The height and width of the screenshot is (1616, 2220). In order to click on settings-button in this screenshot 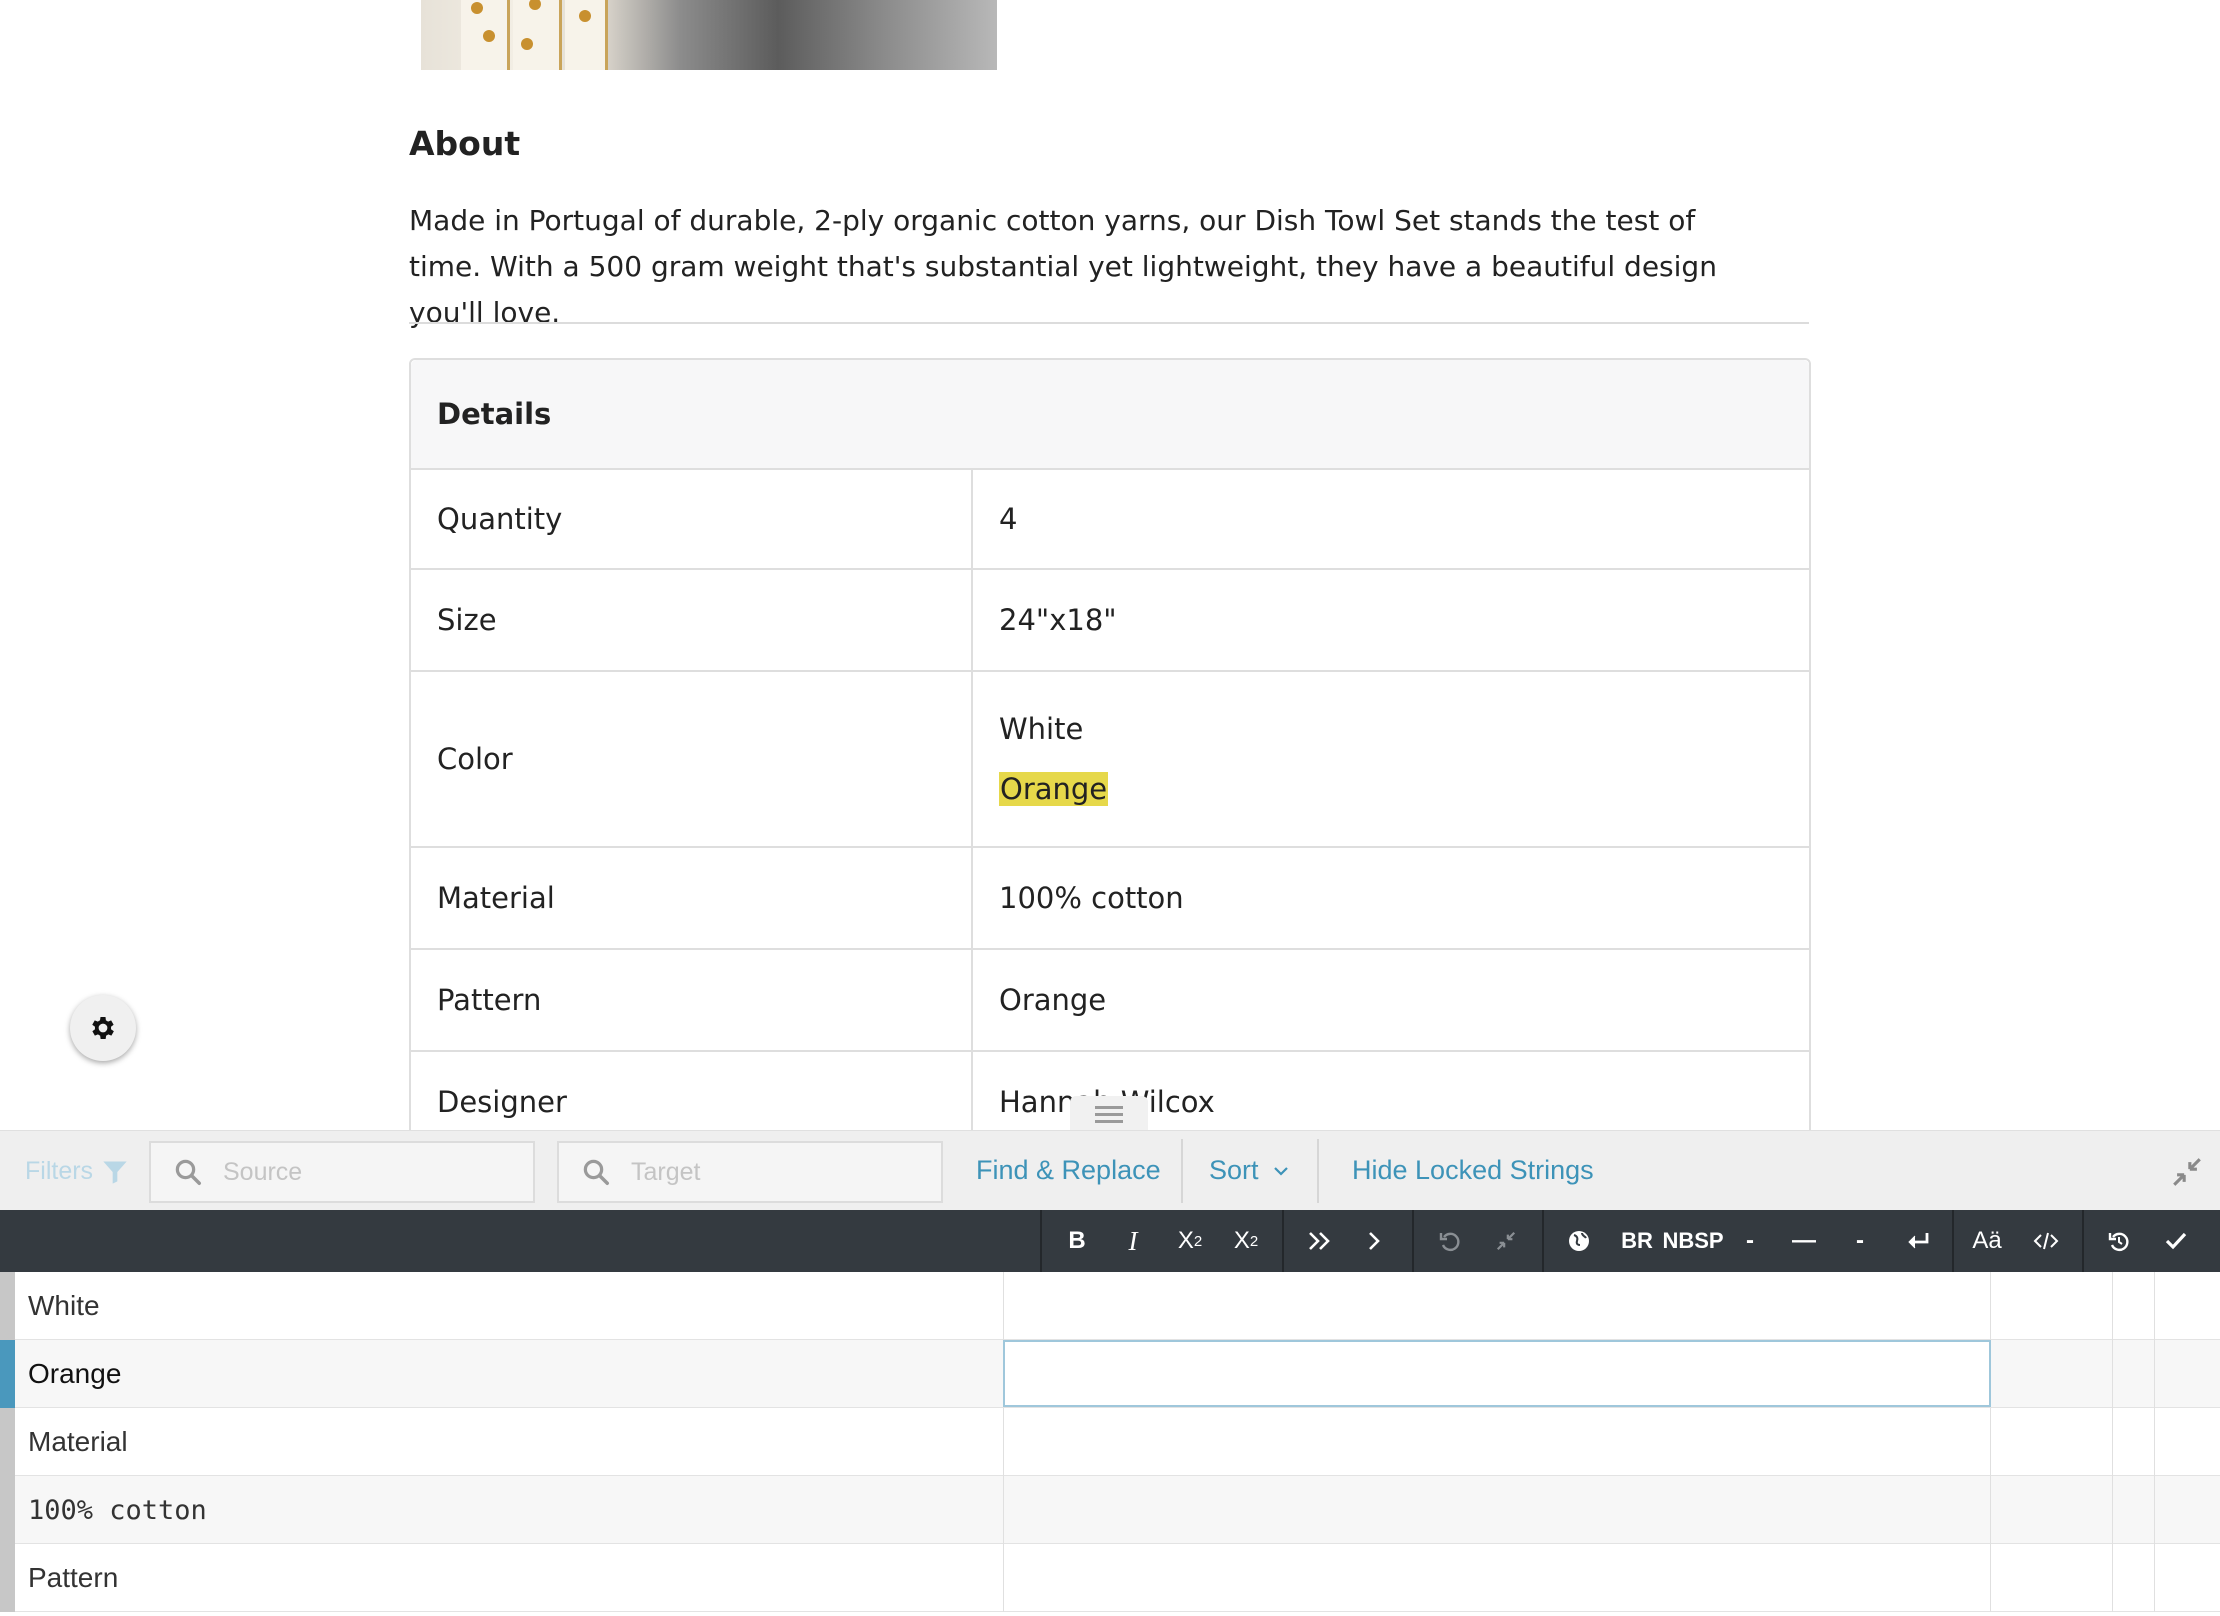, I will do `click(103, 1028)`.